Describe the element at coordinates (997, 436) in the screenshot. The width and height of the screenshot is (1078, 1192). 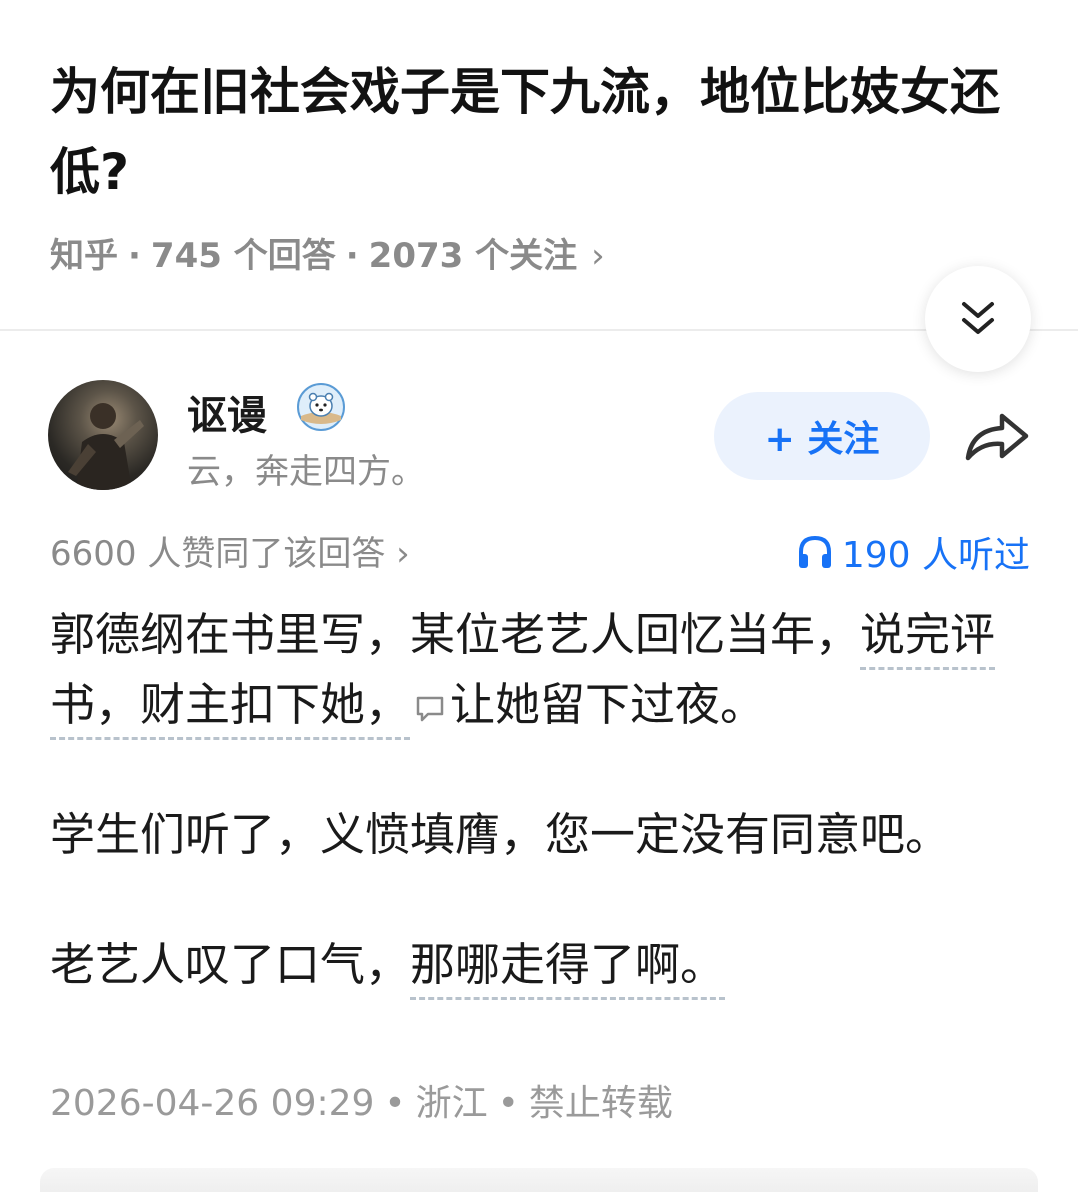
I see `share-arrow-icon` at that location.